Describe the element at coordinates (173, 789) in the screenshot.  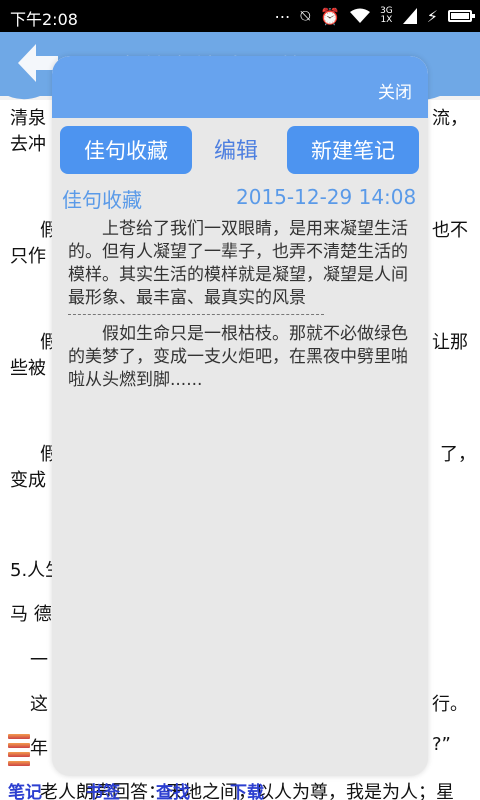
I see `toolbar-search: 查找` at that location.